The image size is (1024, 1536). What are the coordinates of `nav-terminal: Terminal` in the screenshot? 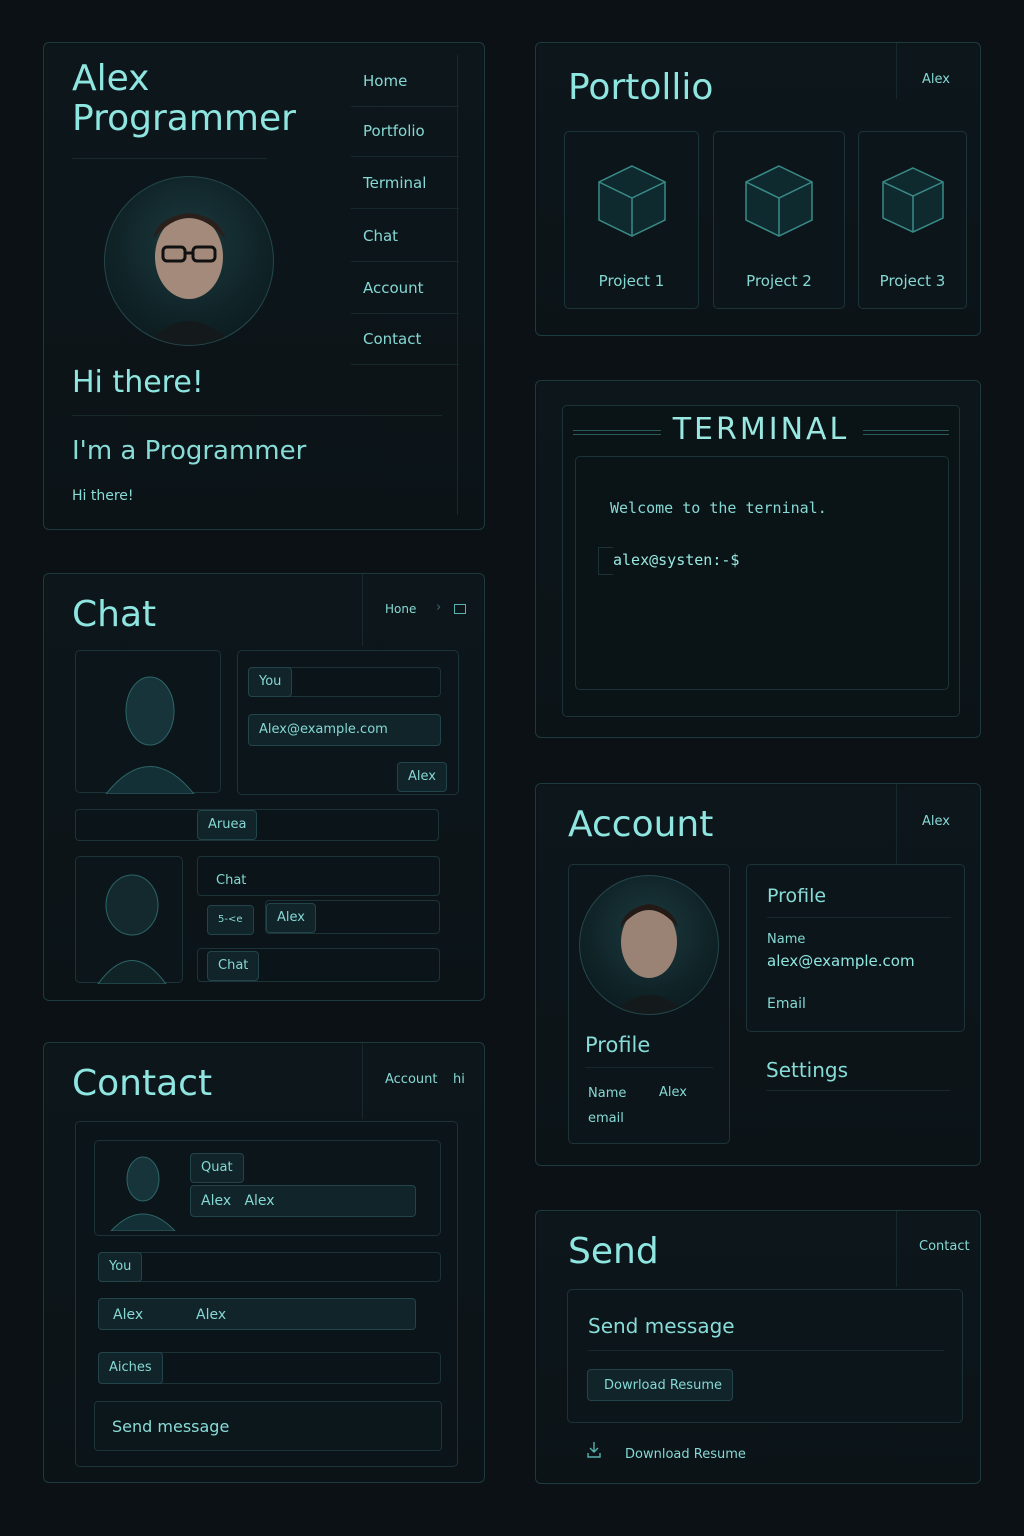 It's located at (405, 183).